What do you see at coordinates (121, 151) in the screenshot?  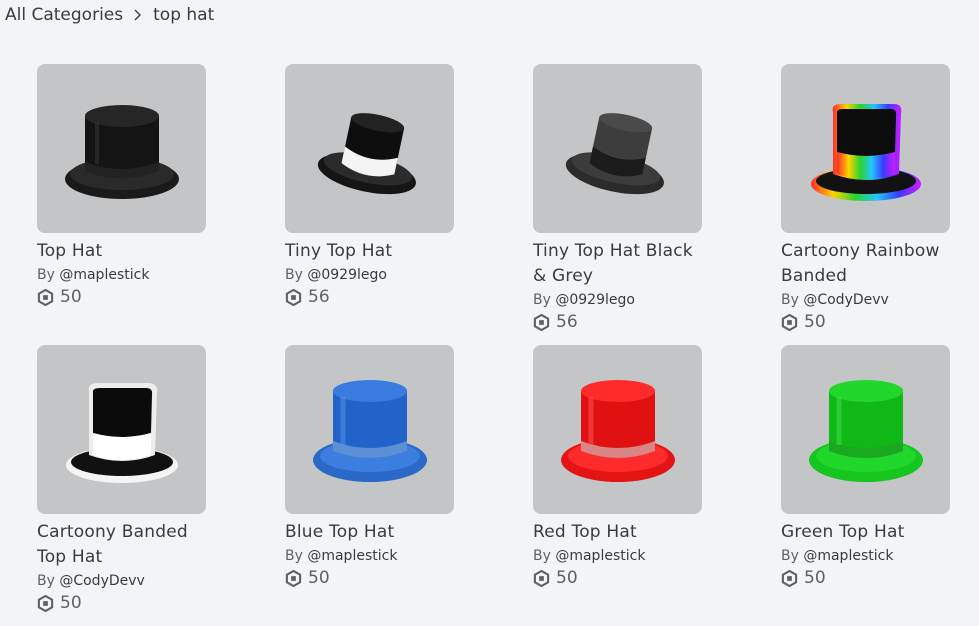 I see `black-top-hat-image` at bounding box center [121, 151].